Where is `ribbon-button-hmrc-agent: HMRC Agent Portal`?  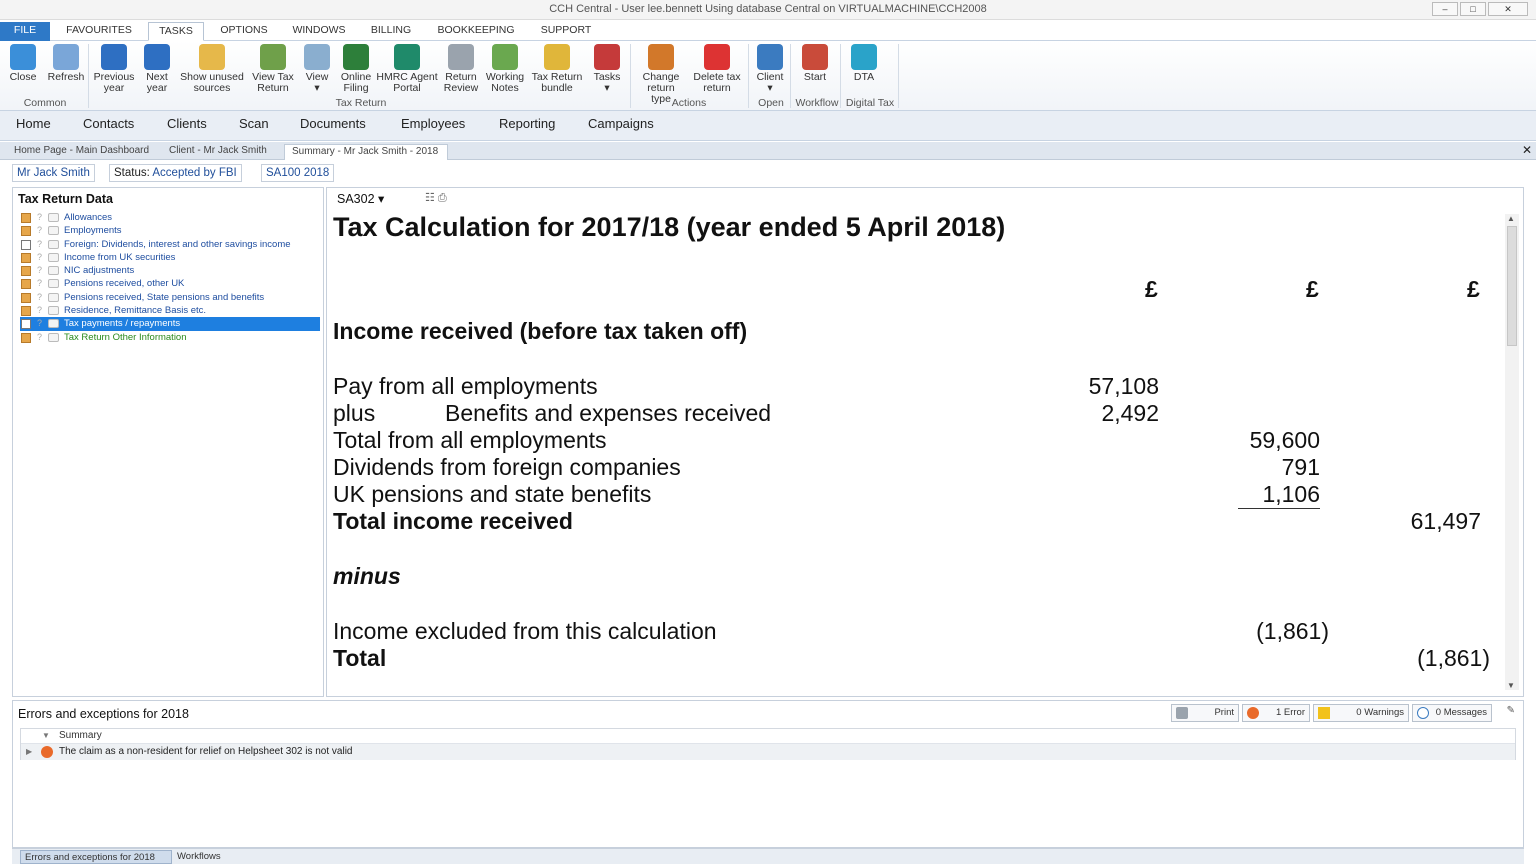
ribbon-button-hmrc-agent: HMRC Agent Portal is located at coordinates (407, 69).